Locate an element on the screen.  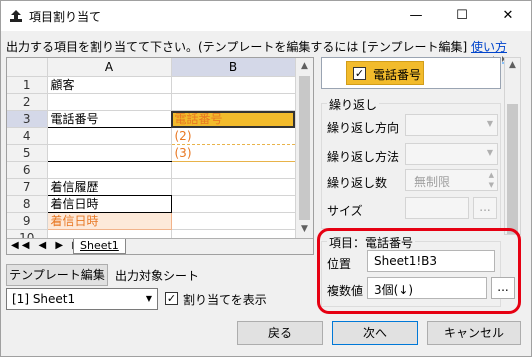
row-header: 8 is located at coordinates (27, 204).